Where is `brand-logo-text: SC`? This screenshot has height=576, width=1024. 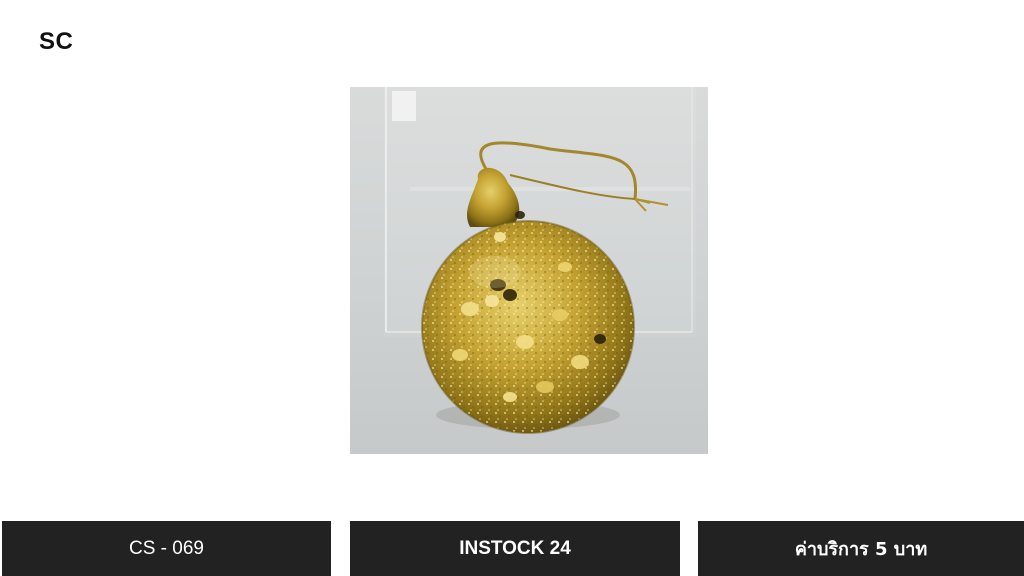
brand-logo-text: SC is located at coordinates (56, 41).